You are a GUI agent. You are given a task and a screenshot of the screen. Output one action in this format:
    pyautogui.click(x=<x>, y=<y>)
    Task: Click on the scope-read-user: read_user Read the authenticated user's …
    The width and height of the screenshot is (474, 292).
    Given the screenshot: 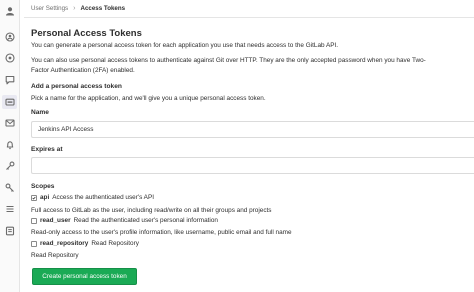 What is the action you would take?
    pyautogui.click(x=124, y=220)
    